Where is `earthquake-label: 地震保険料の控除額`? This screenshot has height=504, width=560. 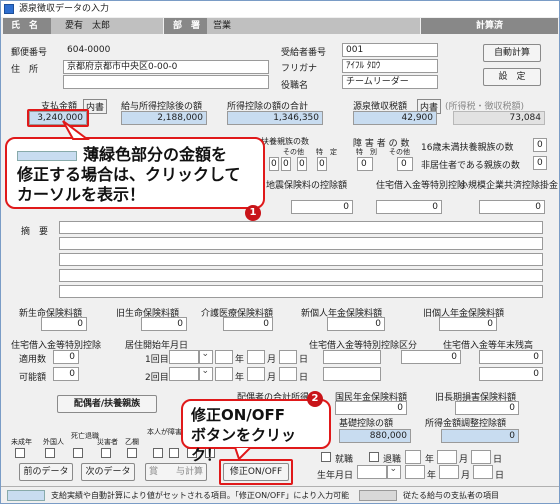
earthquake-label: 地震保険料の控除額 is located at coordinates (307, 186).